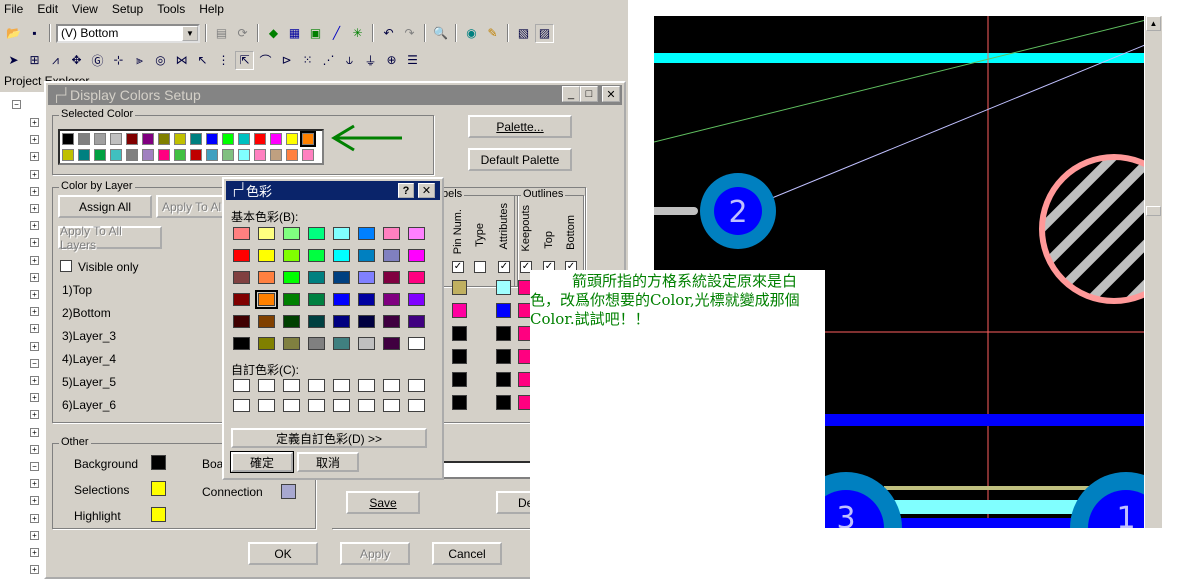 The width and height of the screenshot is (1200, 579). What do you see at coordinates (357, 33) in the screenshot?
I see `star-icon: ✳` at bounding box center [357, 33].